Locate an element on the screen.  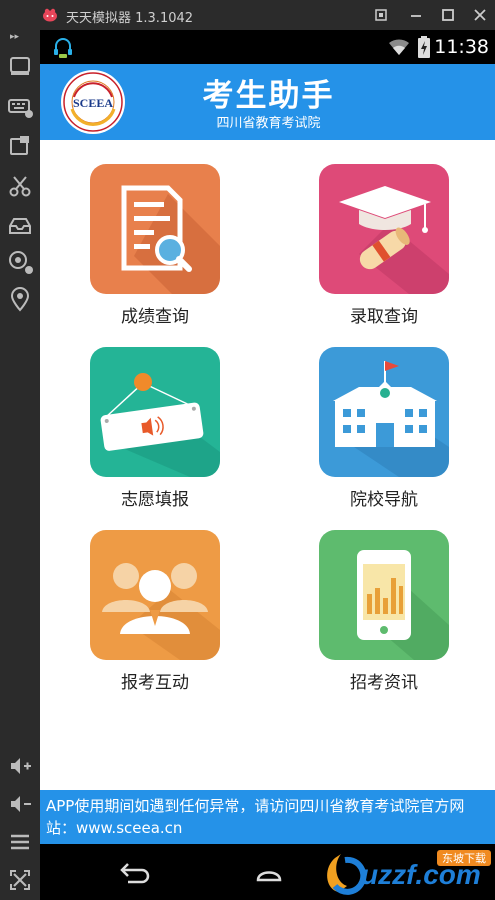
tile-school-navigation: 院校导航 is located at coordinates (384, 429).